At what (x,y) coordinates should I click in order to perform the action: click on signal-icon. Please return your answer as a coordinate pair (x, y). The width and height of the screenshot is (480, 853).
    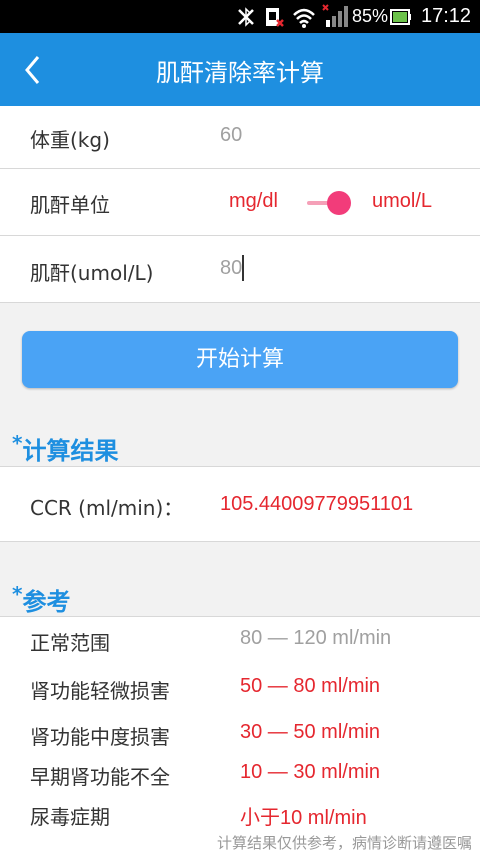
    Looking at the image, I should click on (335, 15).